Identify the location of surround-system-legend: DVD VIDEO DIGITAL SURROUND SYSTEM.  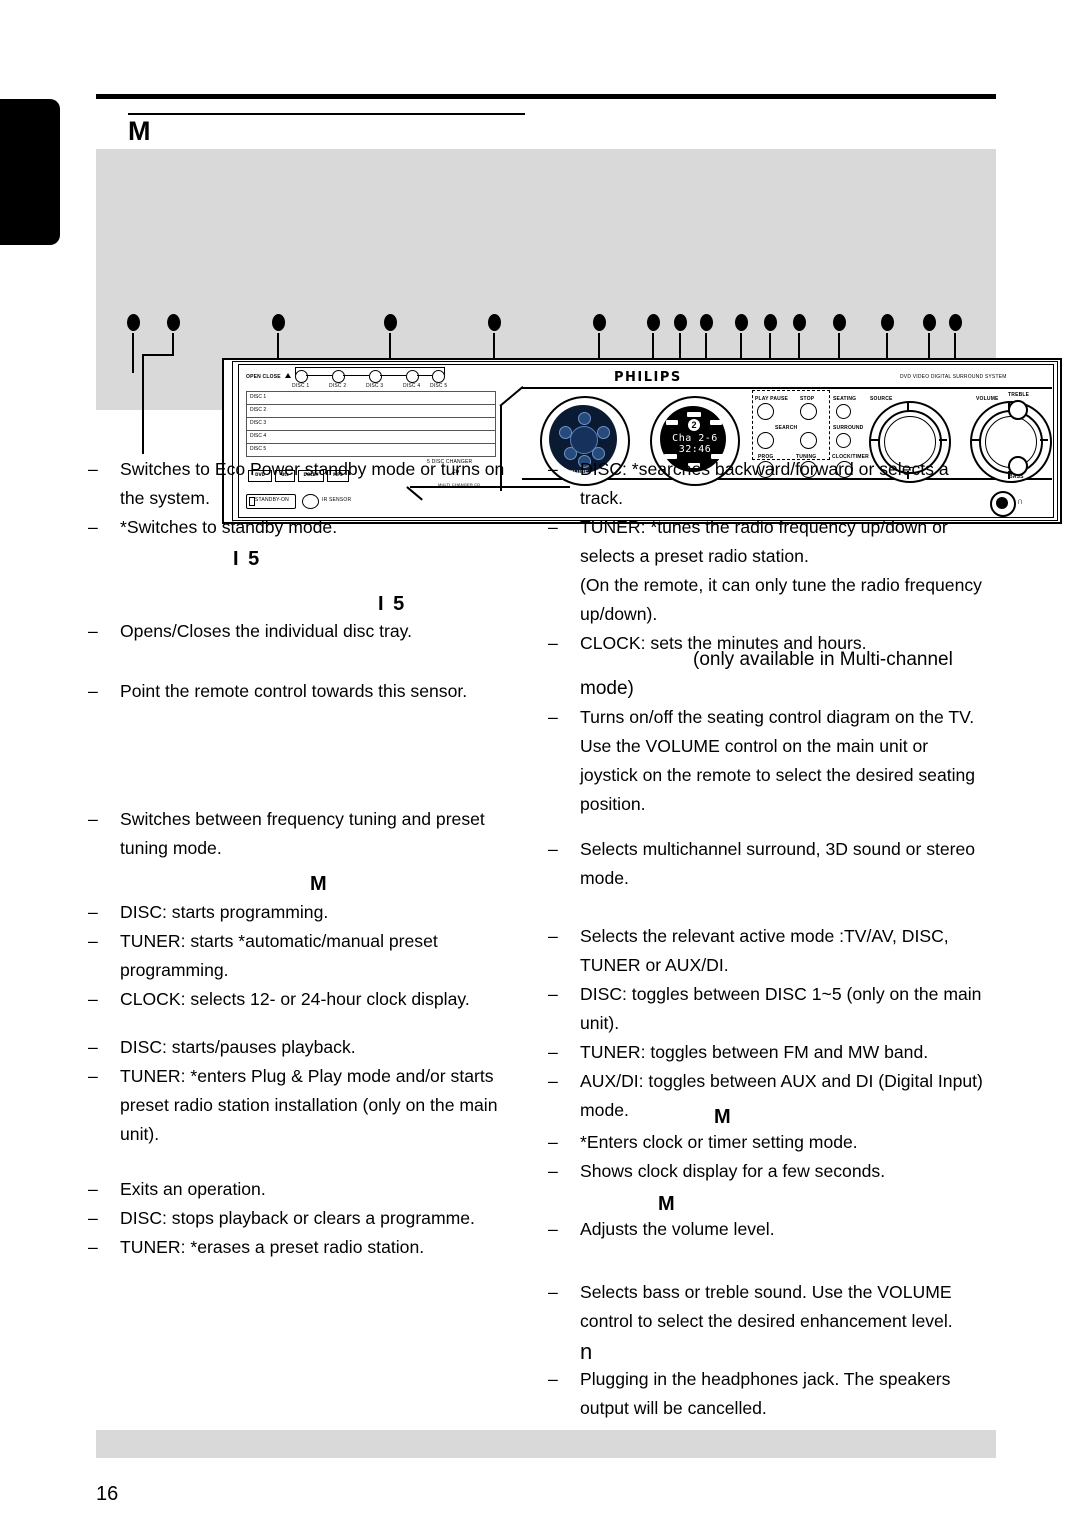
(953, 377).